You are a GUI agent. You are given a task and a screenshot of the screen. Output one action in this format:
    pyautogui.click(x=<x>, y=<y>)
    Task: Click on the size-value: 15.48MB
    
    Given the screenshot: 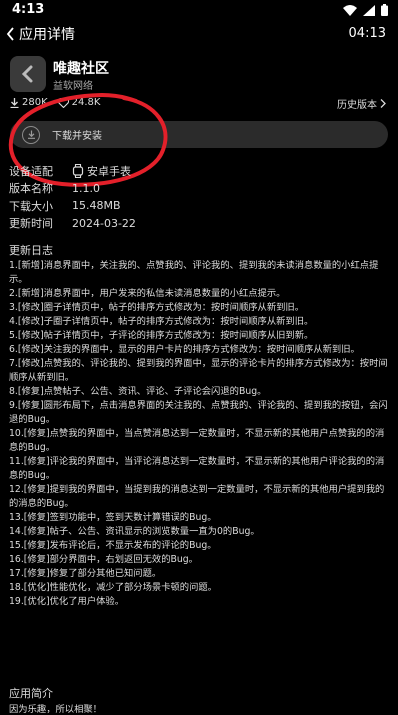 What is the action you would take?
    pyautogui.click(x=96, y=206)
    